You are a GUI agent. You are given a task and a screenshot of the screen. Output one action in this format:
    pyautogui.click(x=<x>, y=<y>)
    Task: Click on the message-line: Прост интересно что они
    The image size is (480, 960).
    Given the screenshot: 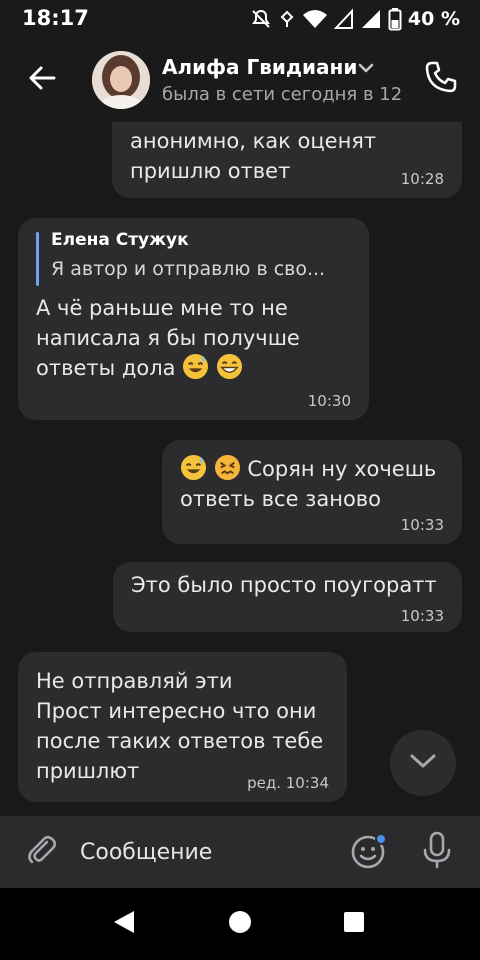 What is the action you would take?
    pyautogui.click(x=176, y=711)
    